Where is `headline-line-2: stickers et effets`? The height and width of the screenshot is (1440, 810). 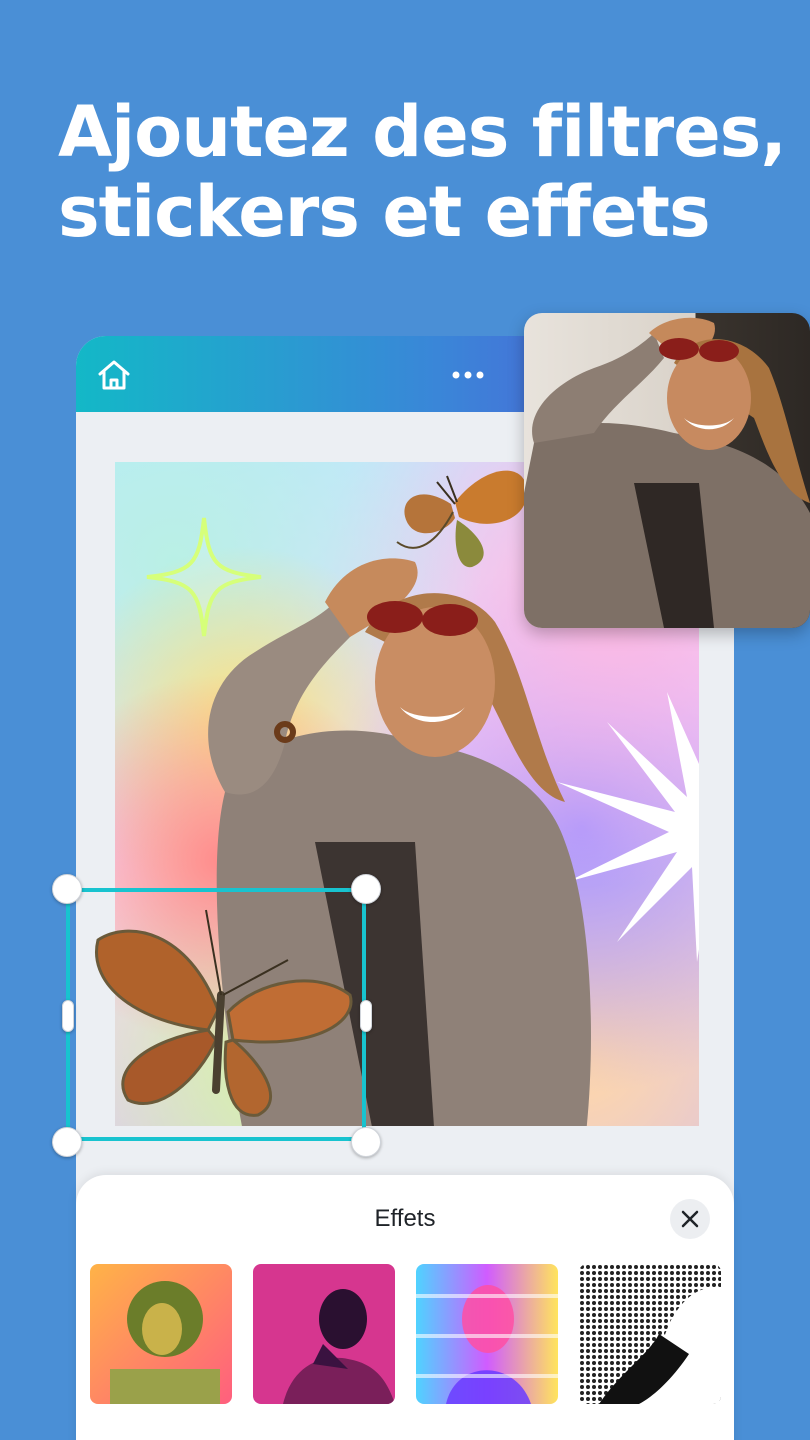 headline-line-2: stickers et effets is located at coordinates (384, 212).